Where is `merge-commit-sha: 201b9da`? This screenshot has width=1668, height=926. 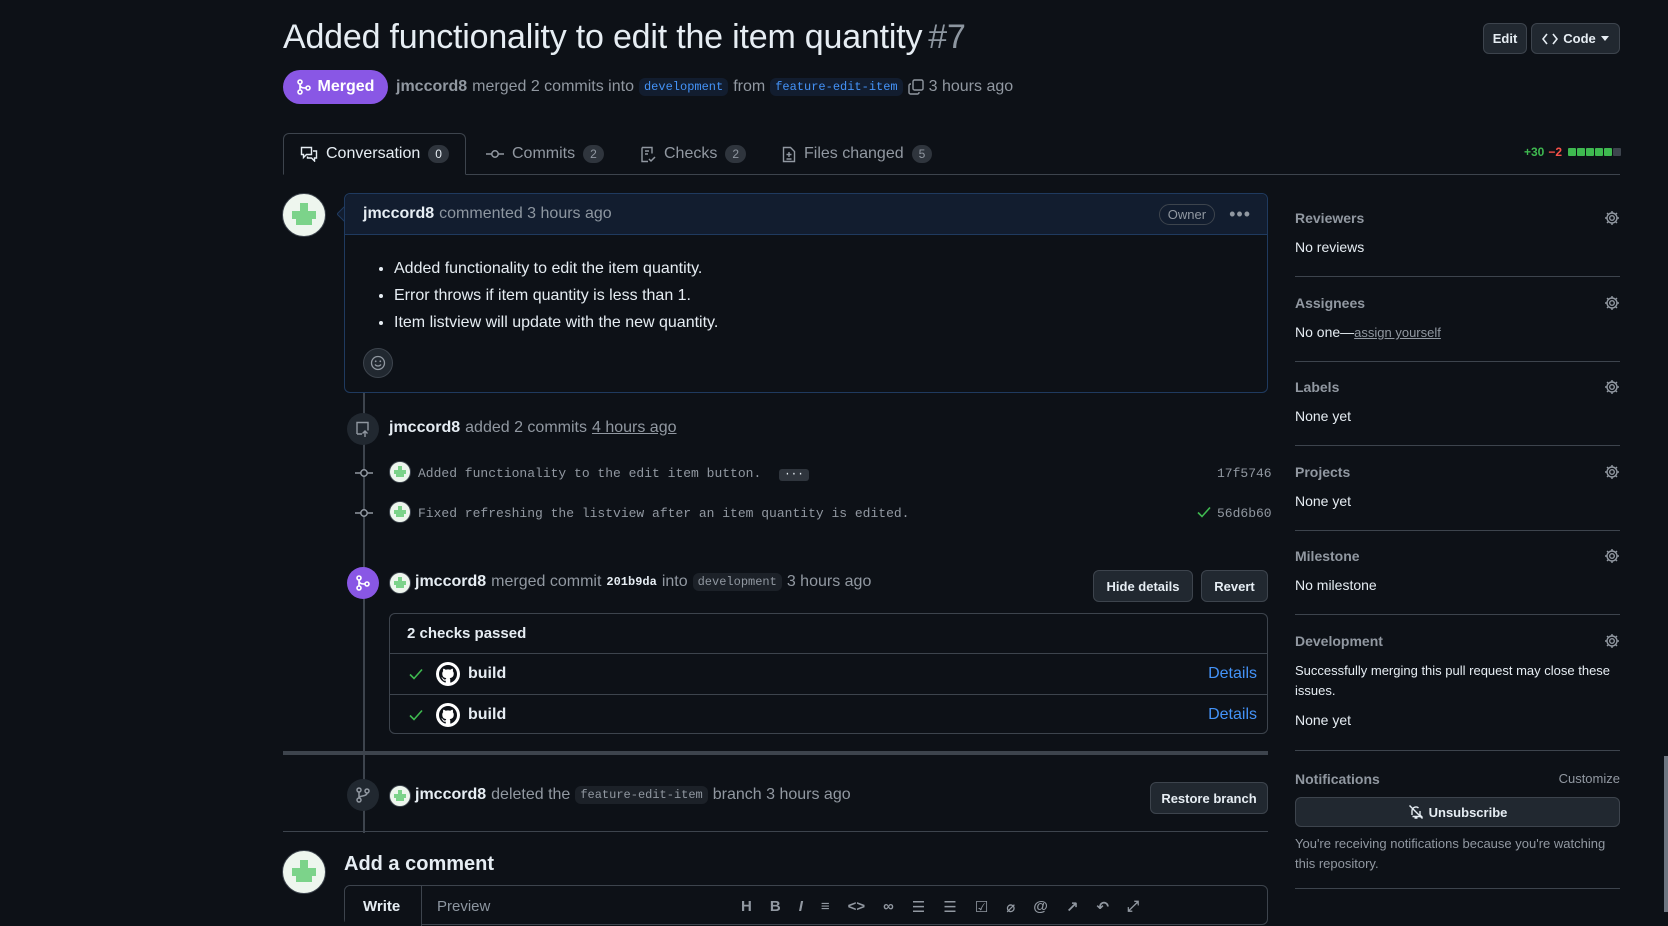
merge-commit-sha: 201b9da is located at coordinates (631, 582).